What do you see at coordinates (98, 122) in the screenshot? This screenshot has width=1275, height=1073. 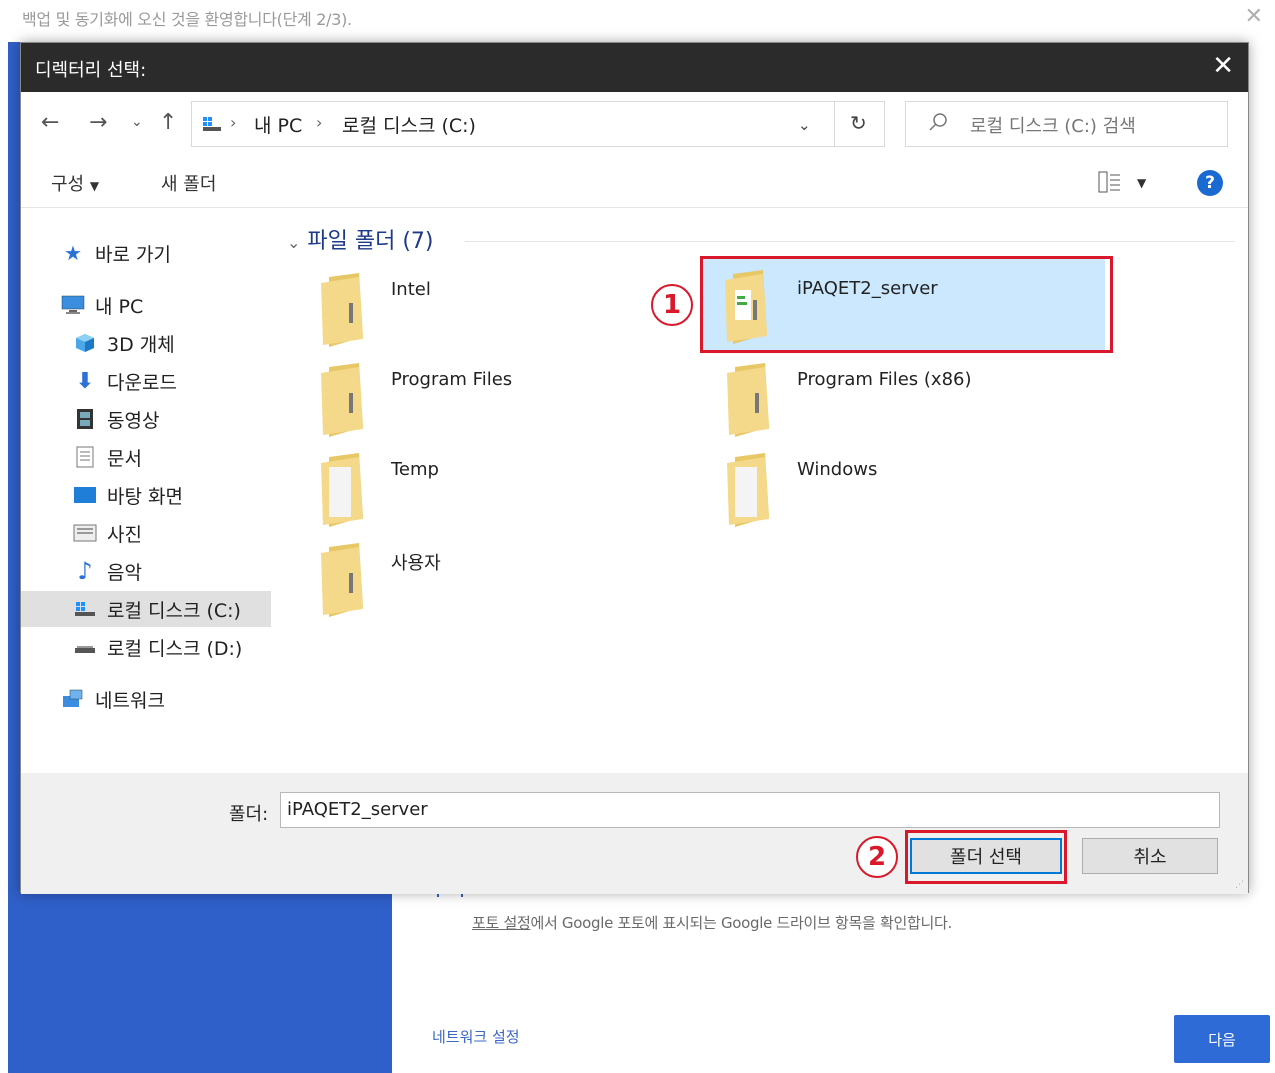 I see `forward-icon: →` at bounding box center [98, 122].